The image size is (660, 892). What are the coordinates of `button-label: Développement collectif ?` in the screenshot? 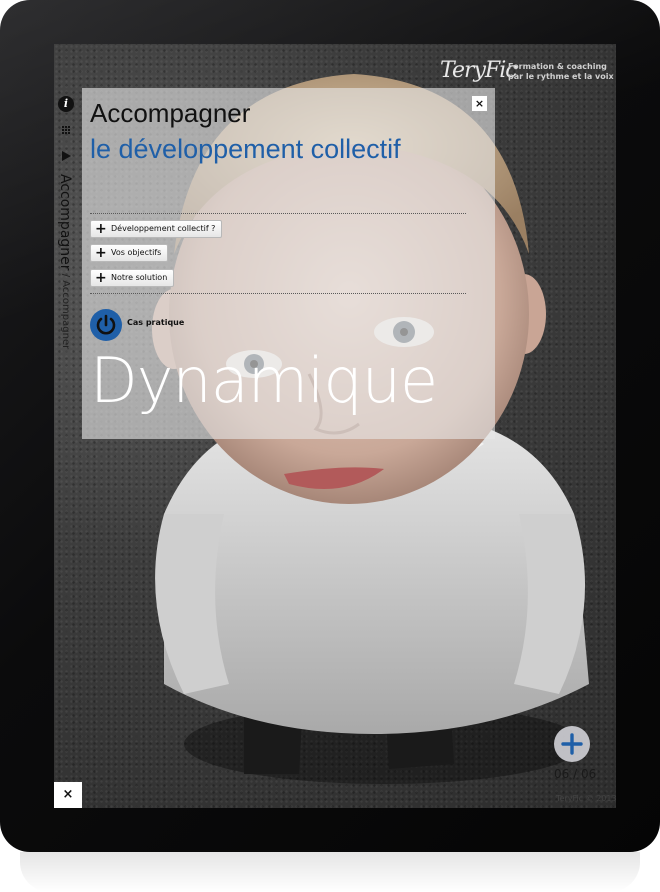 It's located at (163, 228).